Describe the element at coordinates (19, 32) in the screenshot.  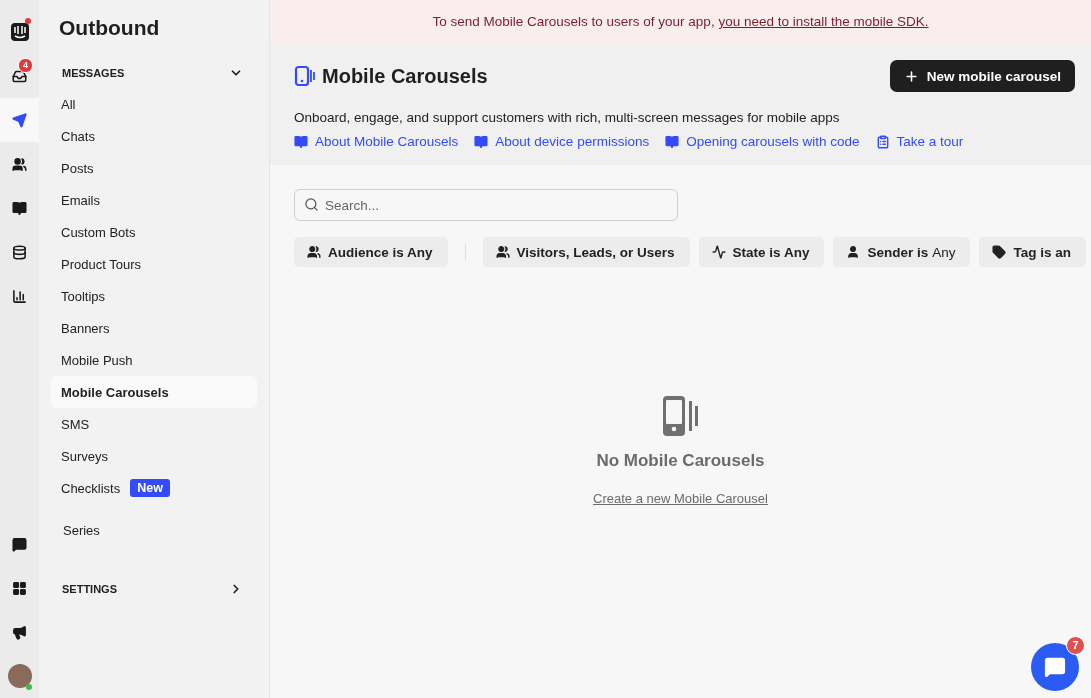
I see `logo-icon` at that location.